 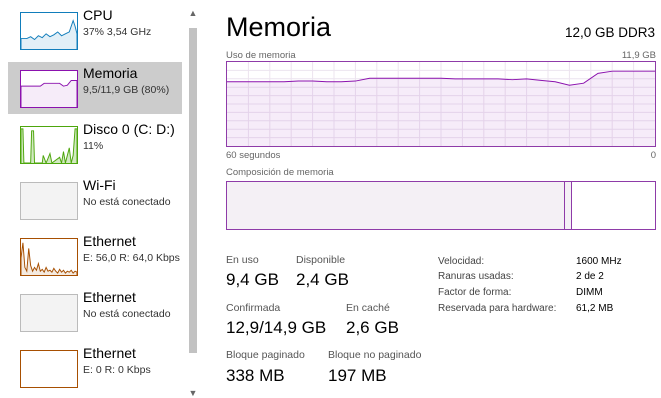 I want to click on wifi-thumbnail-graph, so click(x=49, y=201).